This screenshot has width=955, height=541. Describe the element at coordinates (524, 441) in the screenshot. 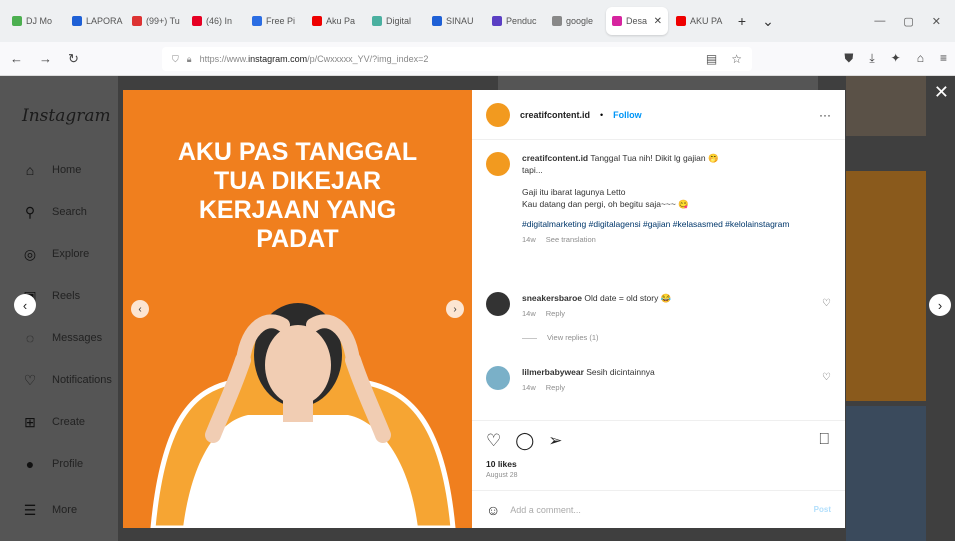

I see `comment-icon: ◯` at that location.